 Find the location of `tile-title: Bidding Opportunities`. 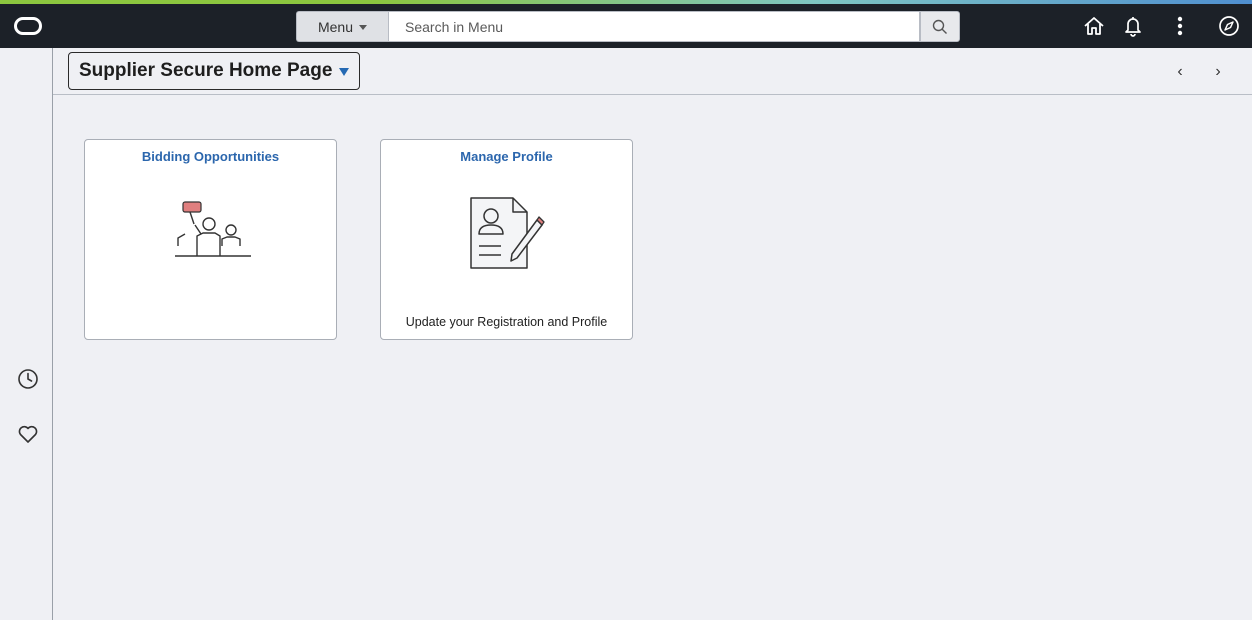

tile-title: Bidding Opportunities is located at coordinates (210, 156).